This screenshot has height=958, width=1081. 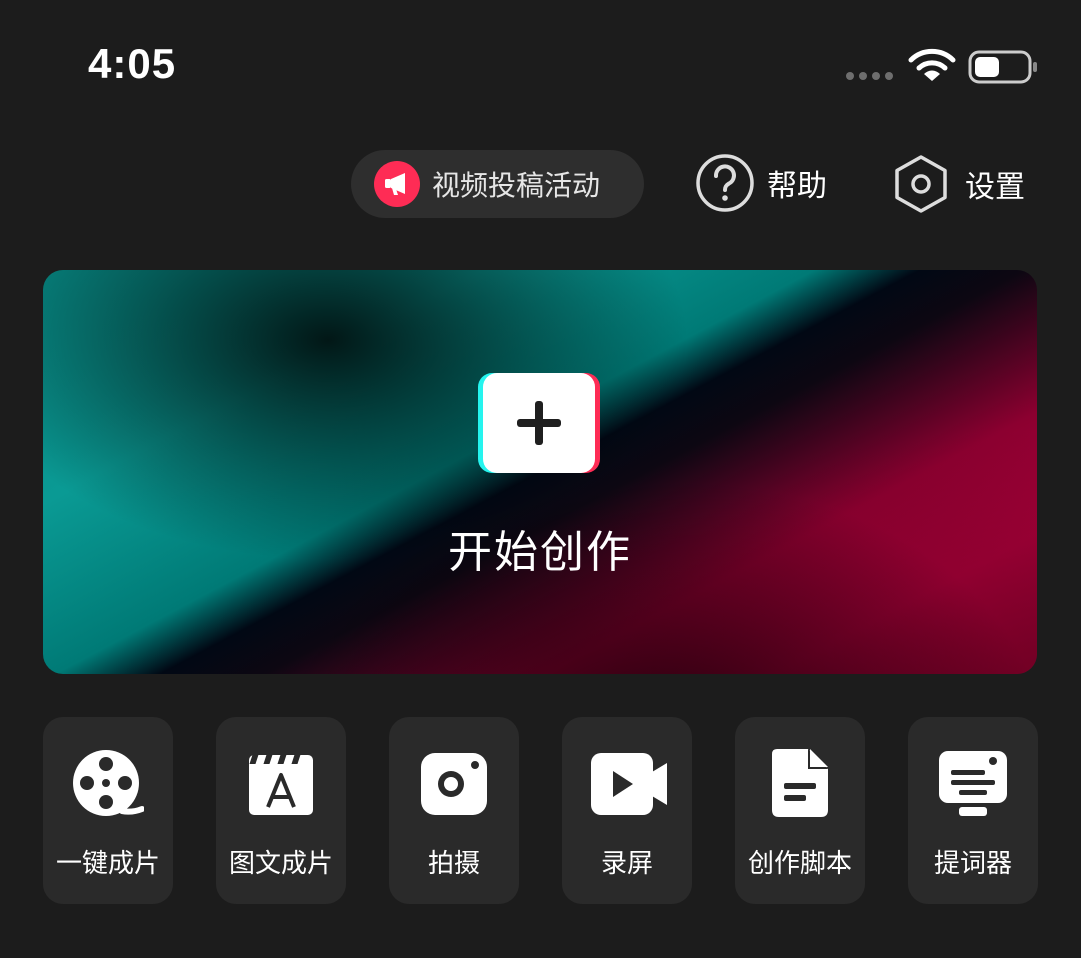 I want to click on tool-shoot: 拍摄, so click(x=454, y=810).